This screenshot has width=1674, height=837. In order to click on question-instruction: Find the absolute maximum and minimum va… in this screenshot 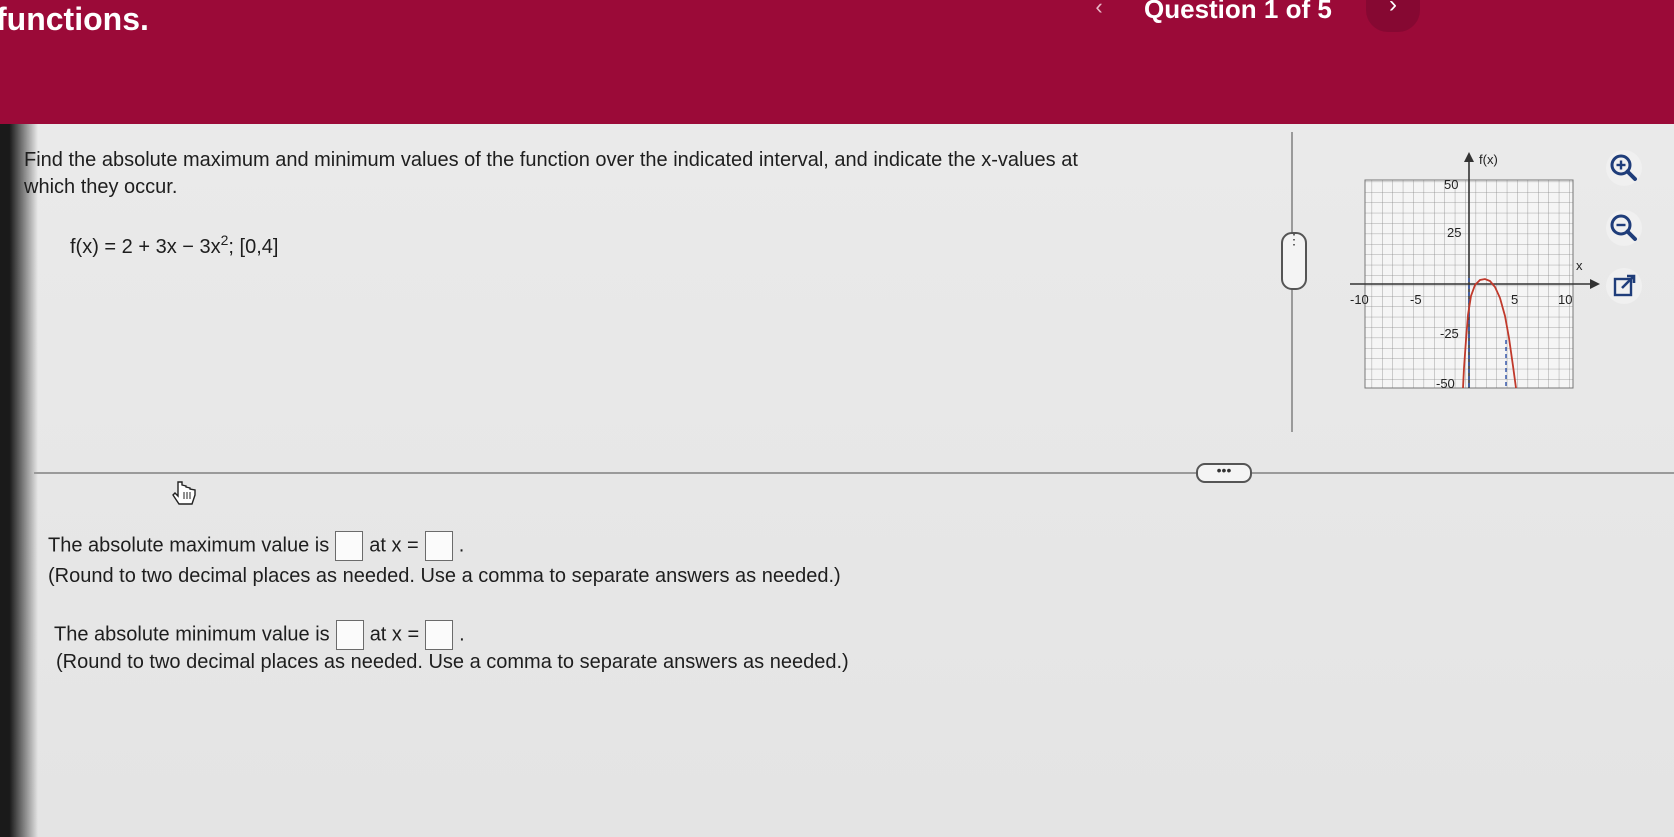, I will do `click(629, 174)`.